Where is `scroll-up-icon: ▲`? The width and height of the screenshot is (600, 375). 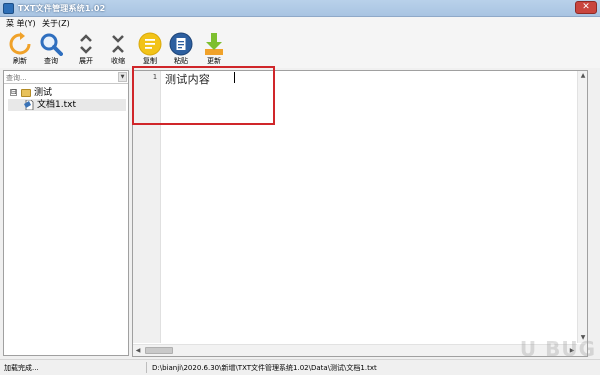 scroll-up-icon: ▲ is located at coordinates (583, 76).